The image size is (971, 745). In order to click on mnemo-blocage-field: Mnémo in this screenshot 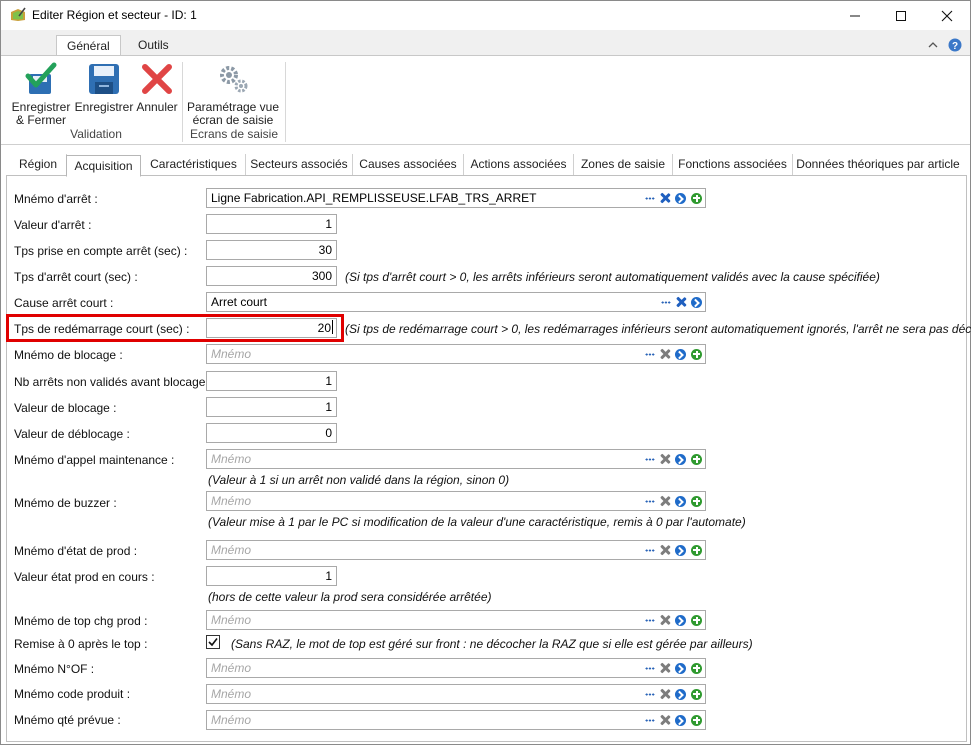, I will do `click(456, 354)`.